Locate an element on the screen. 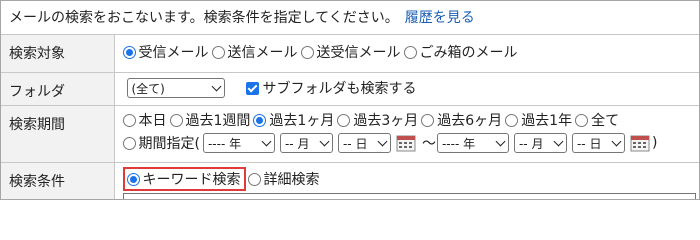 This screenshot has height=240, width=700. radio-period-today: 本日 is located at coordinates (144, 120).